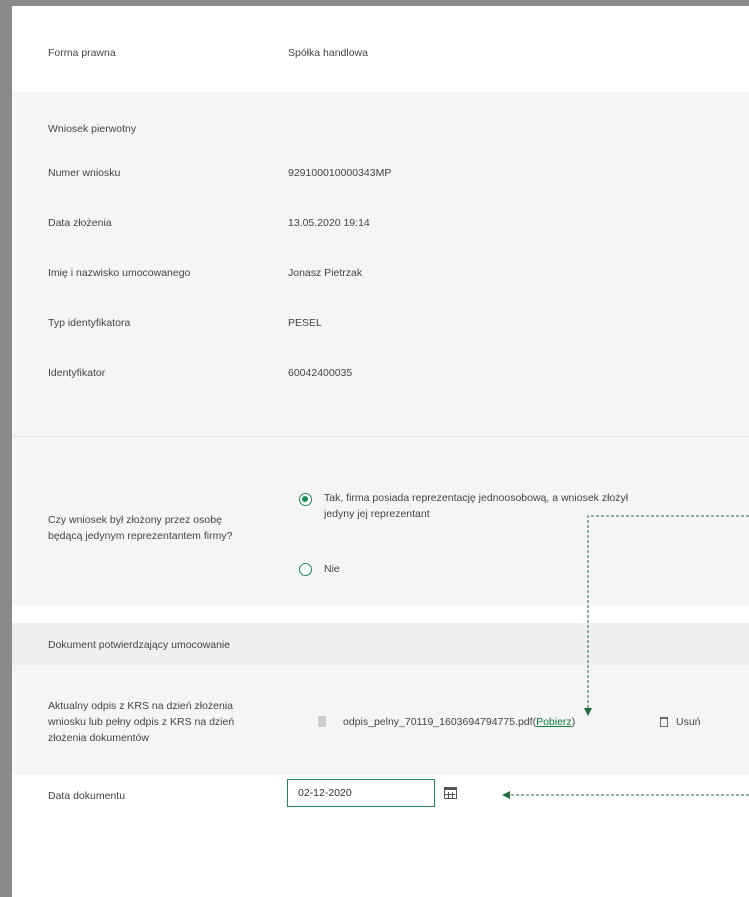  I want to click on trash-icon, so click(664, 722).